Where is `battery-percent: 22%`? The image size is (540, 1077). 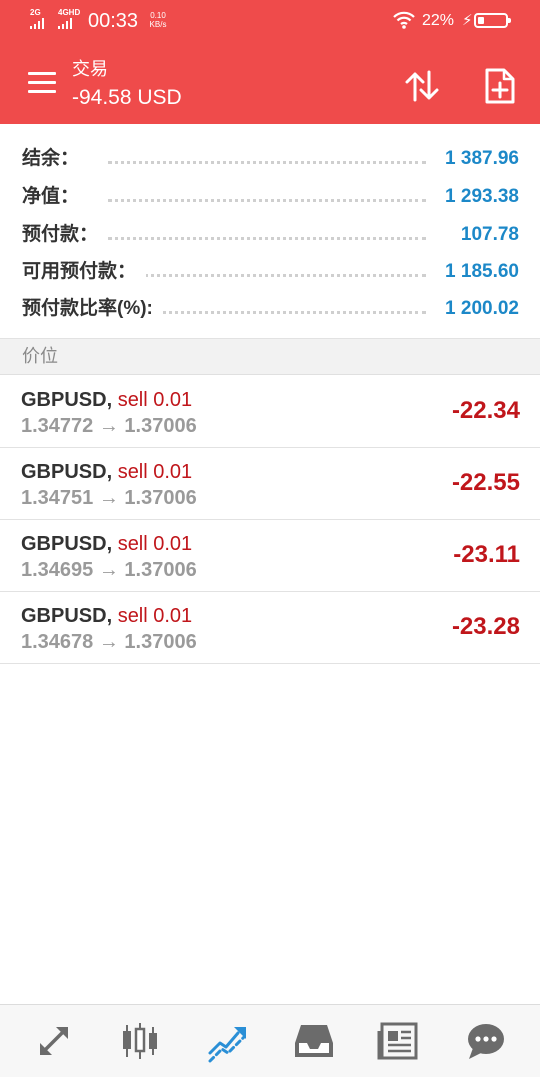 battery-percent: 22% is located at coordinates (438, 20).